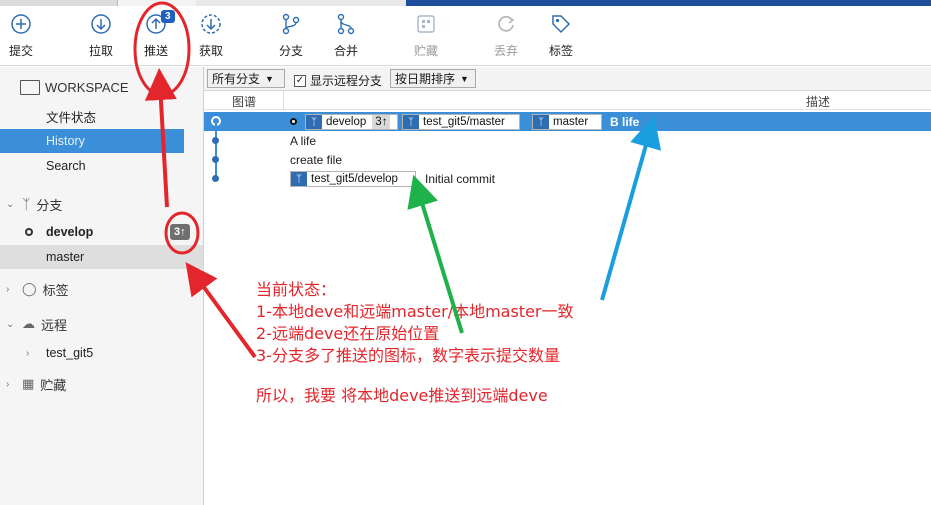  What do you see at coordinates (101, 384) in the screenshot?
I see `stashes-header: › ▦ 贮藏` at bounding box center [101, 384].